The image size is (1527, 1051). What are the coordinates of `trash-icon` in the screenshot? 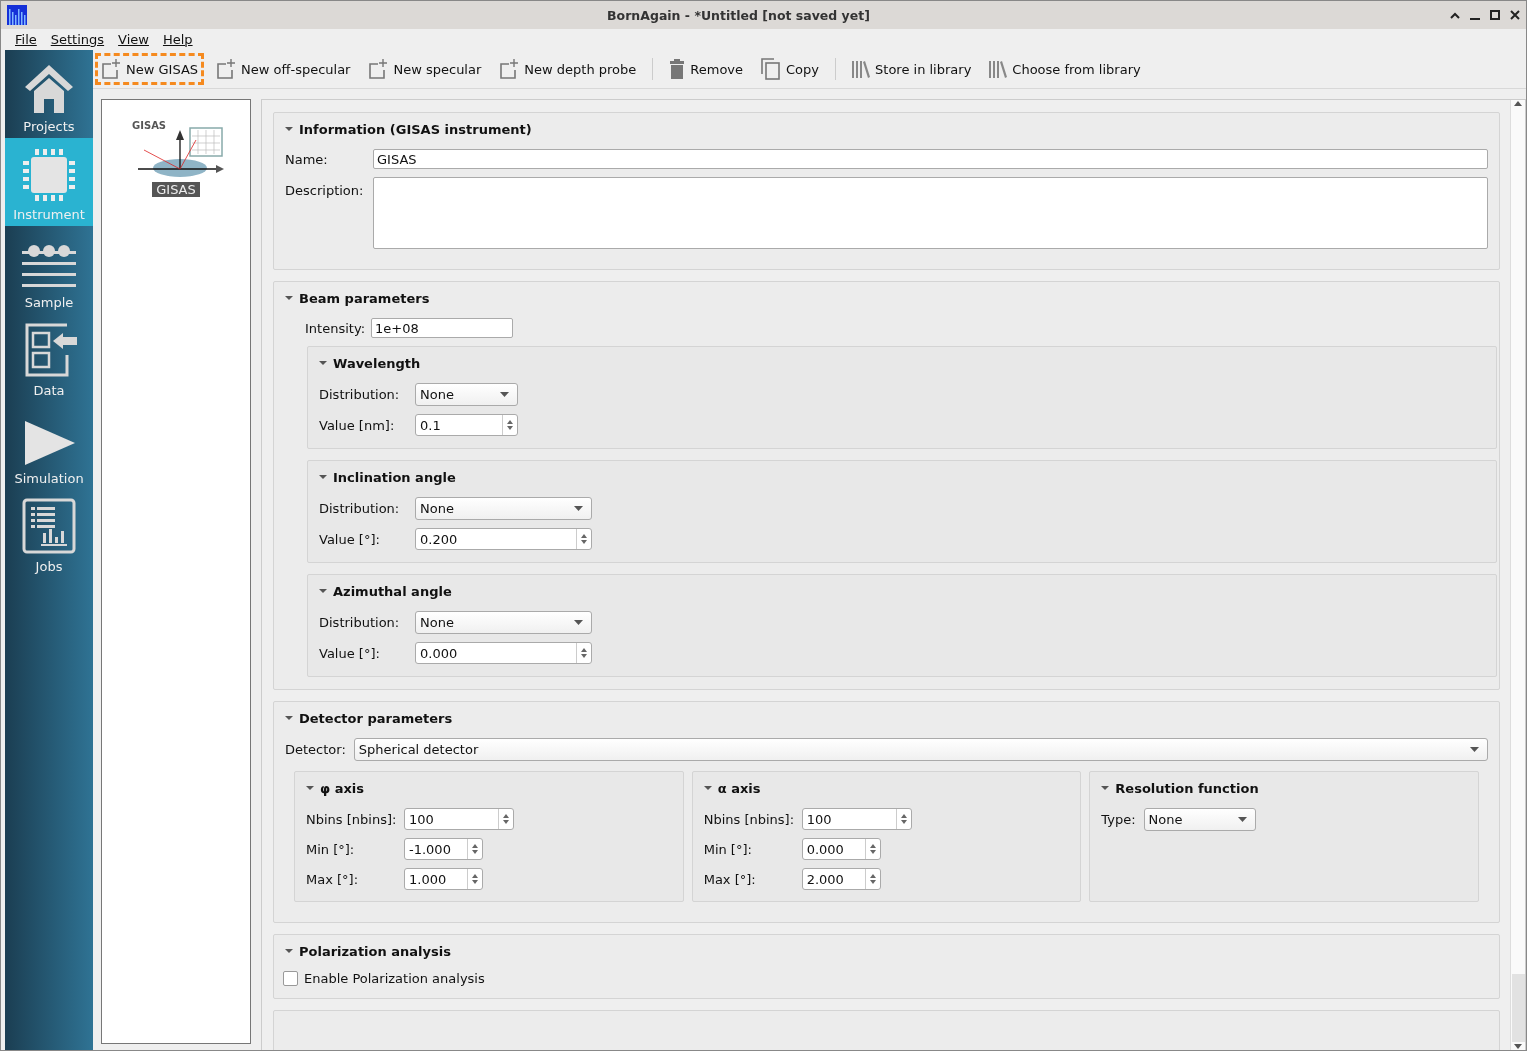 It's located at (677, 69).